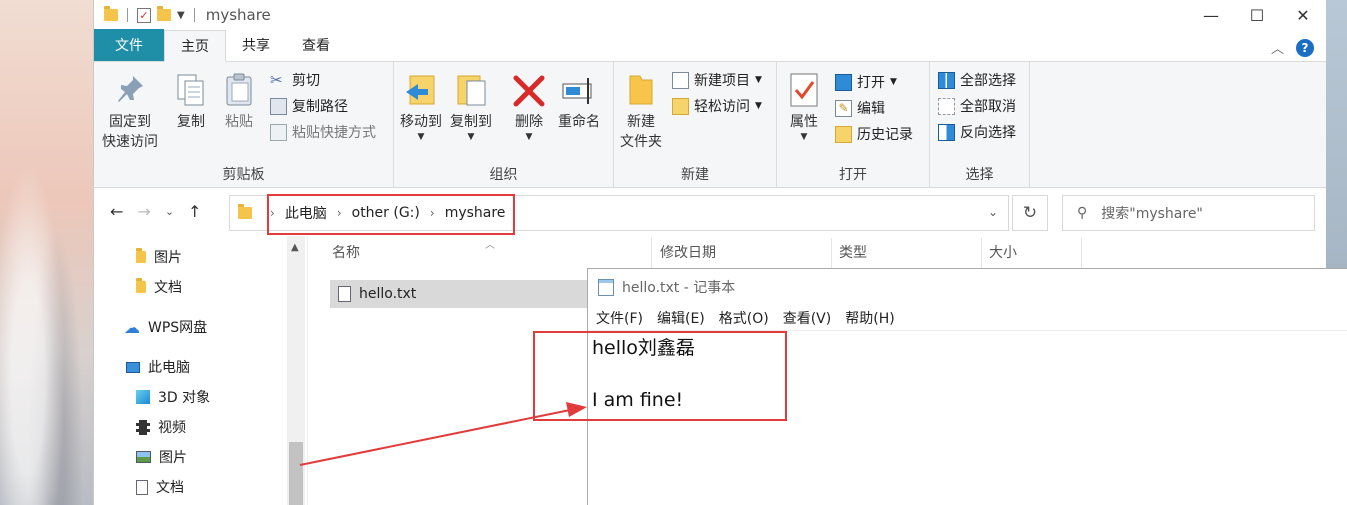 Image resolution: width=1347 pixels, height=505 pixels. I want to click on paste-button: 粘贴, so click(239, 102).